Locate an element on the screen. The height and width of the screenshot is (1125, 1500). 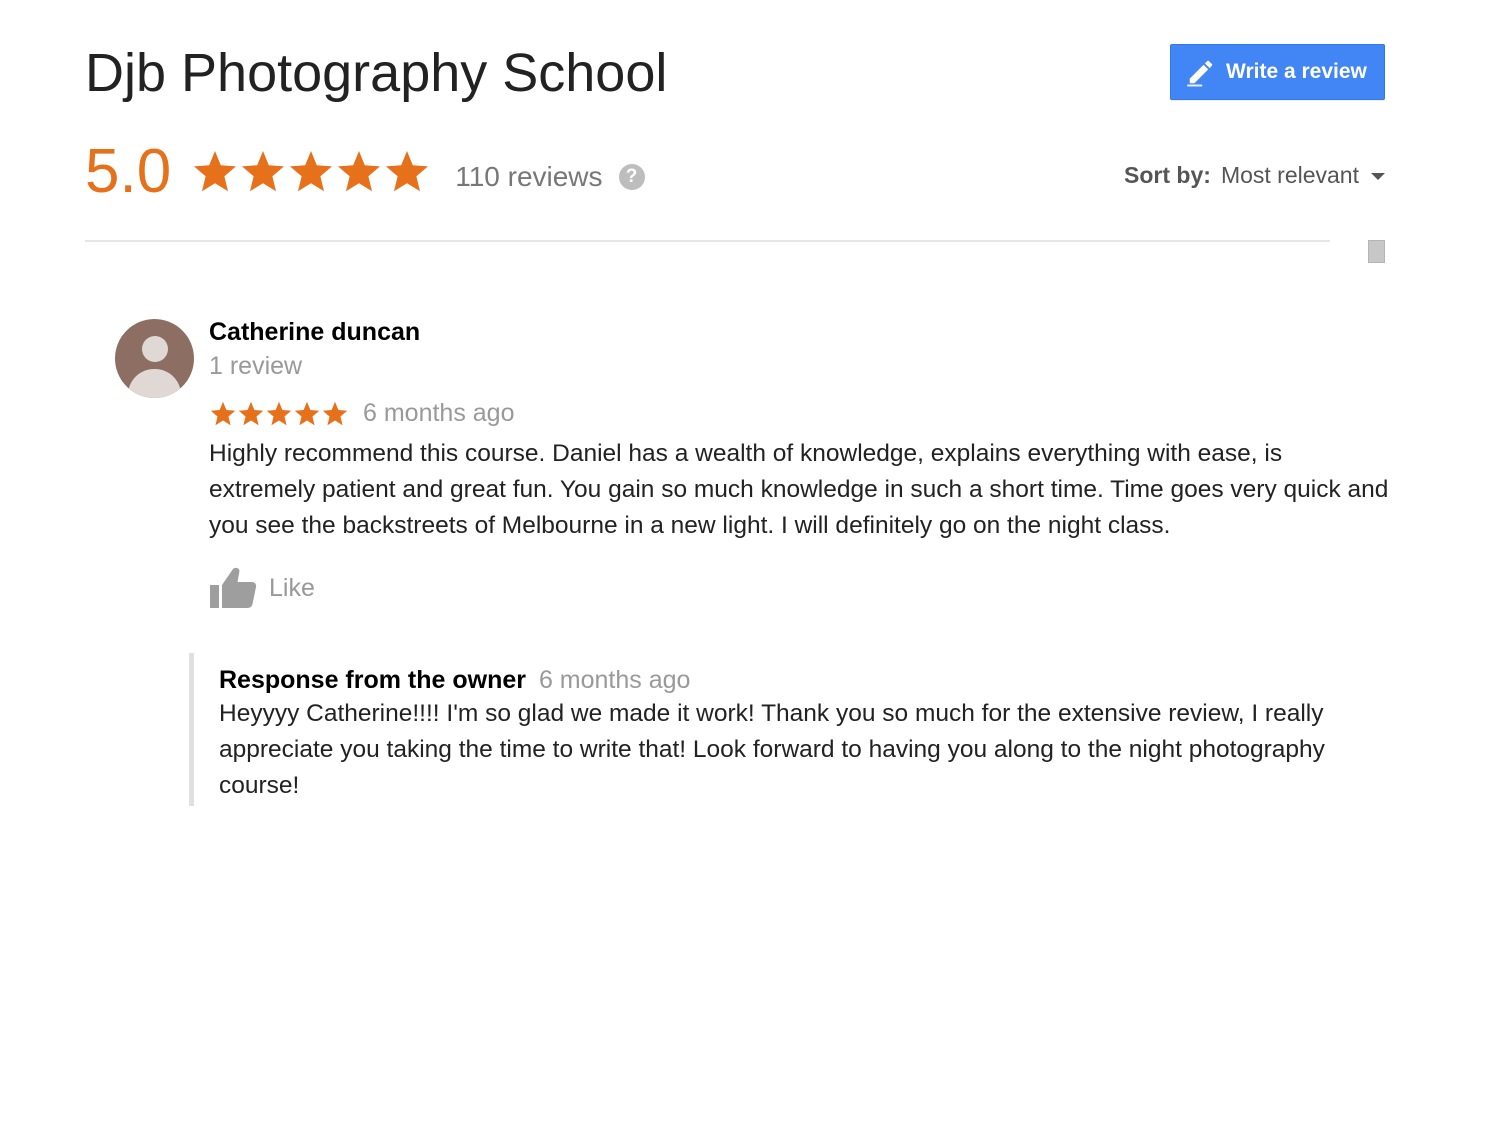
average-score: 5.0 is located at coordinates (128, 171).